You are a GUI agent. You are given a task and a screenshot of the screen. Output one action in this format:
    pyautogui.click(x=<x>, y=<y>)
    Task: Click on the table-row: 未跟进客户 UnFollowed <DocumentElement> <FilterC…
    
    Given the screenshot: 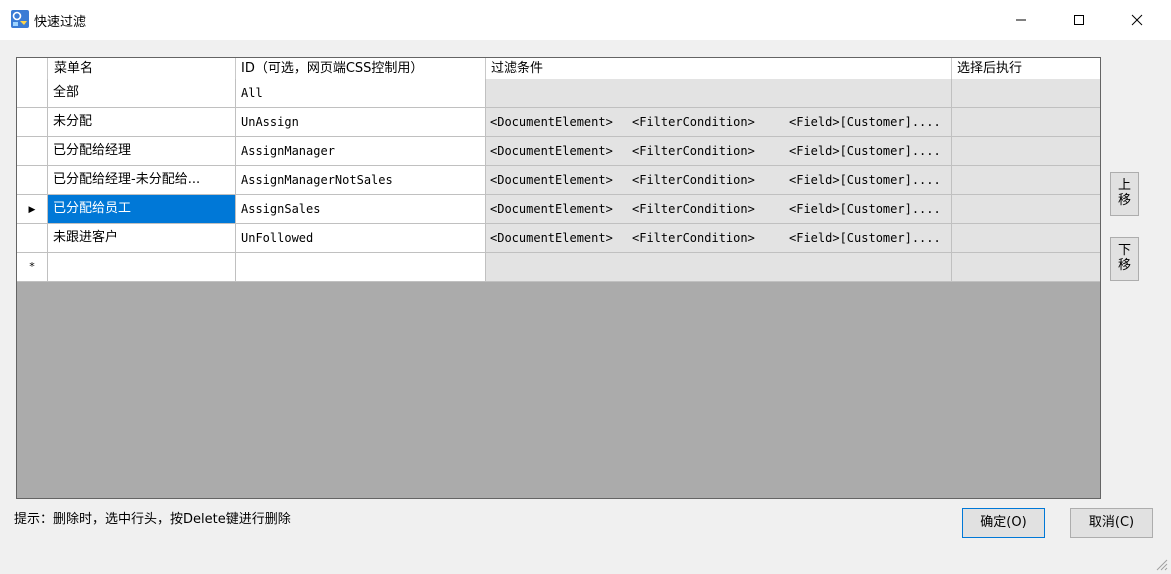 What is the action you would take?
    pyautogui.click(x=558, y=238)
    